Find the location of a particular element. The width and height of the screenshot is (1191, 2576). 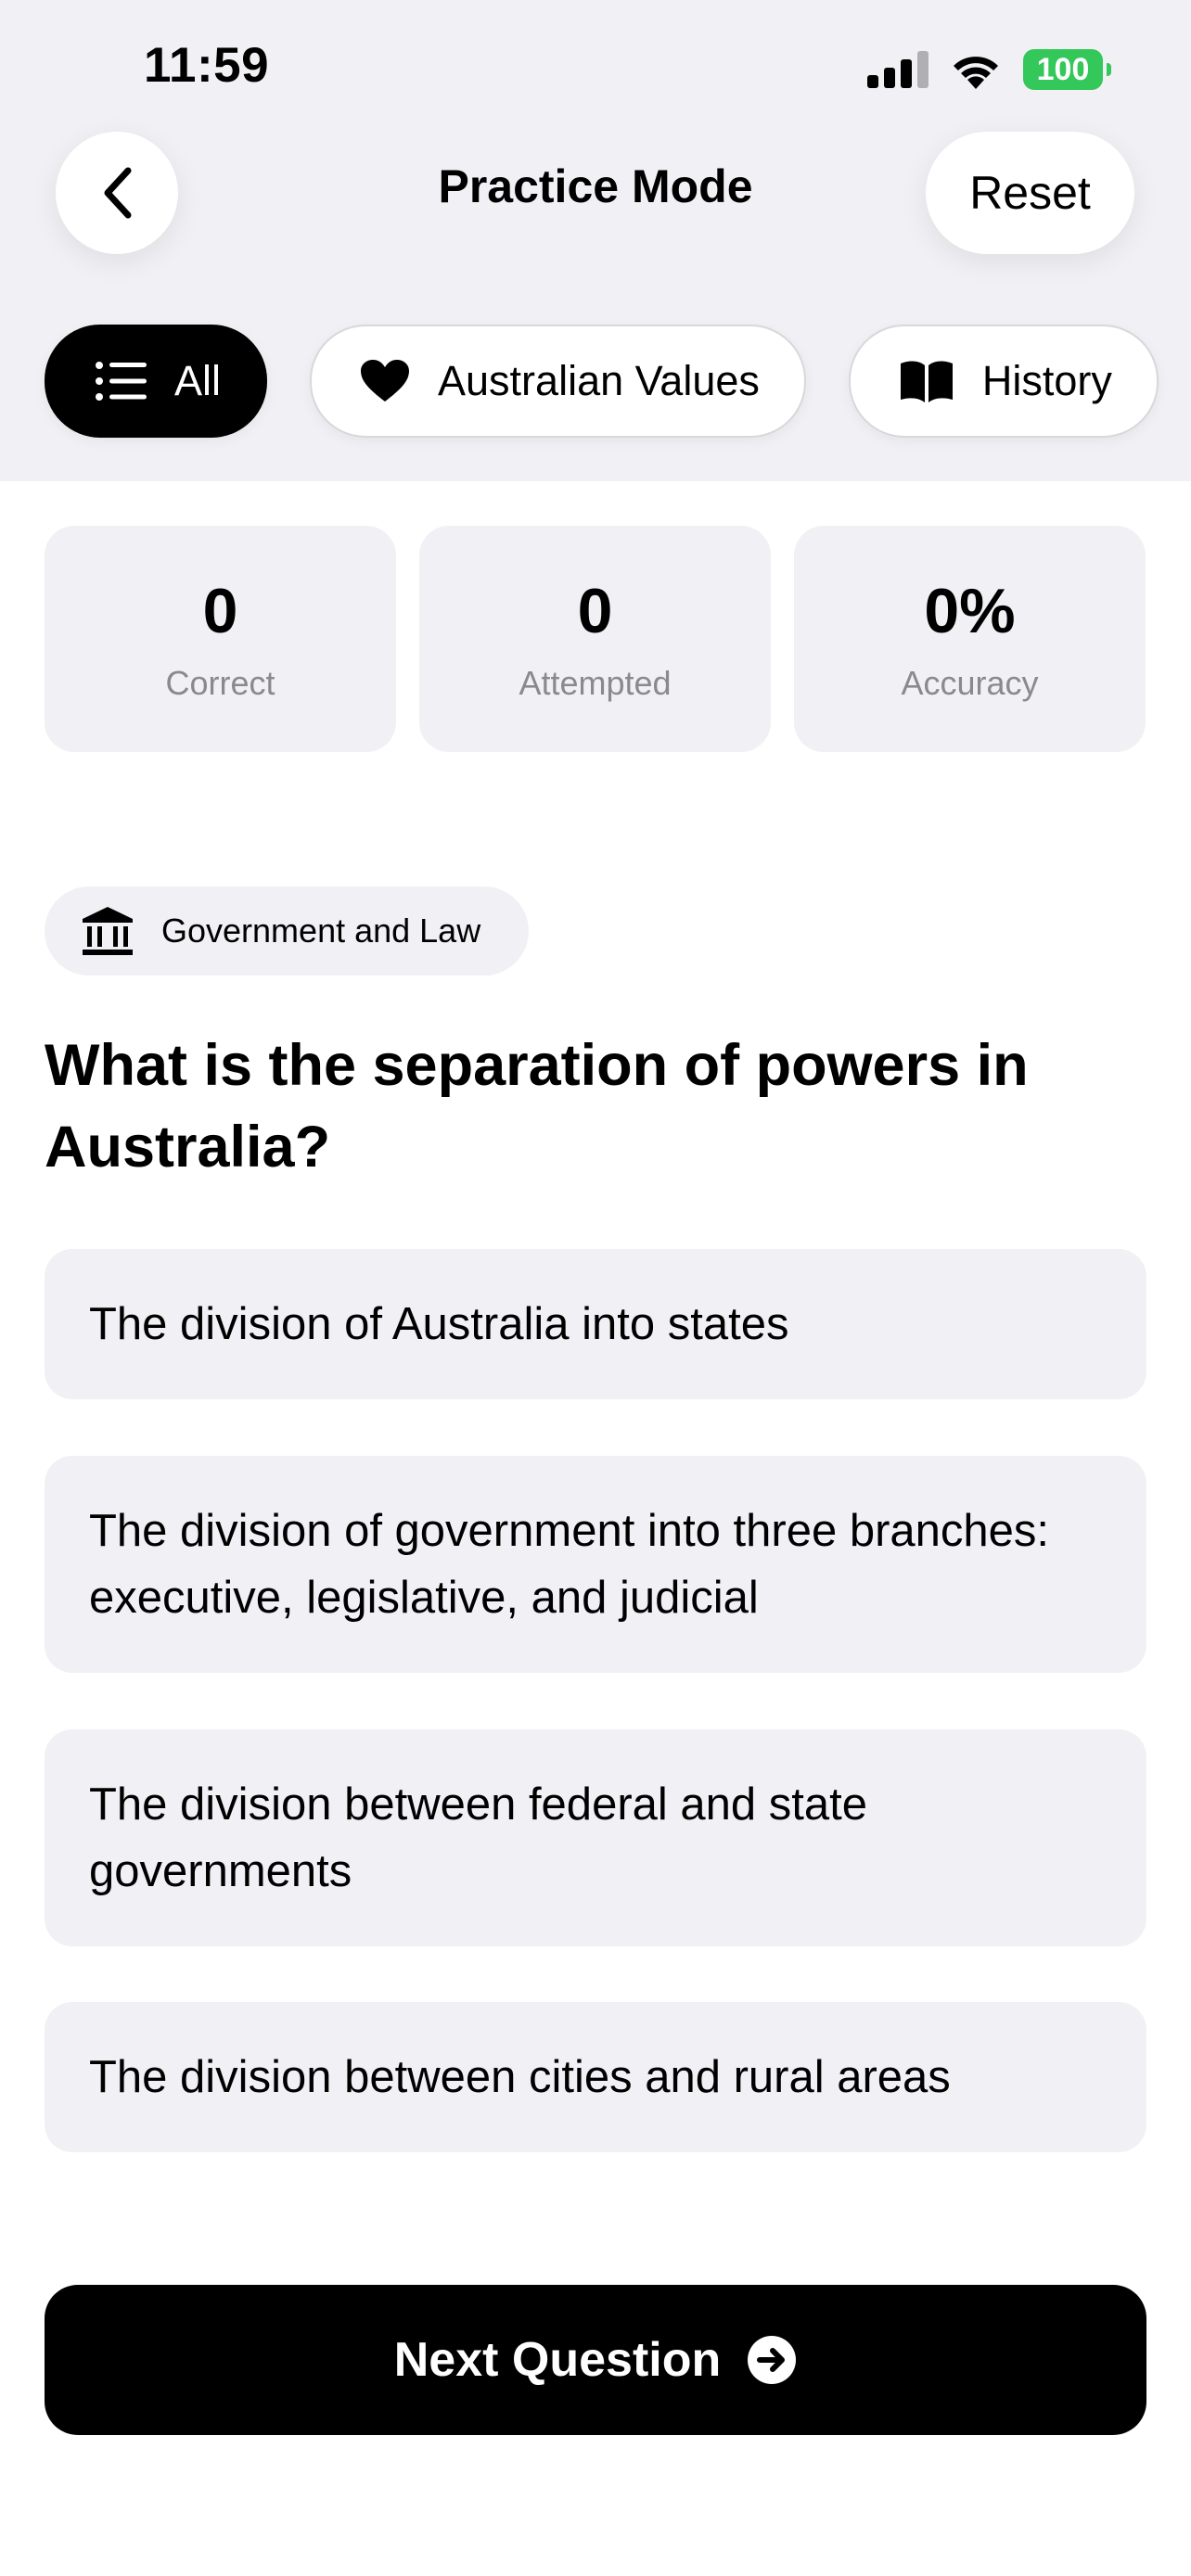

filter-chip-all: All is located at coordinates (156, 381).